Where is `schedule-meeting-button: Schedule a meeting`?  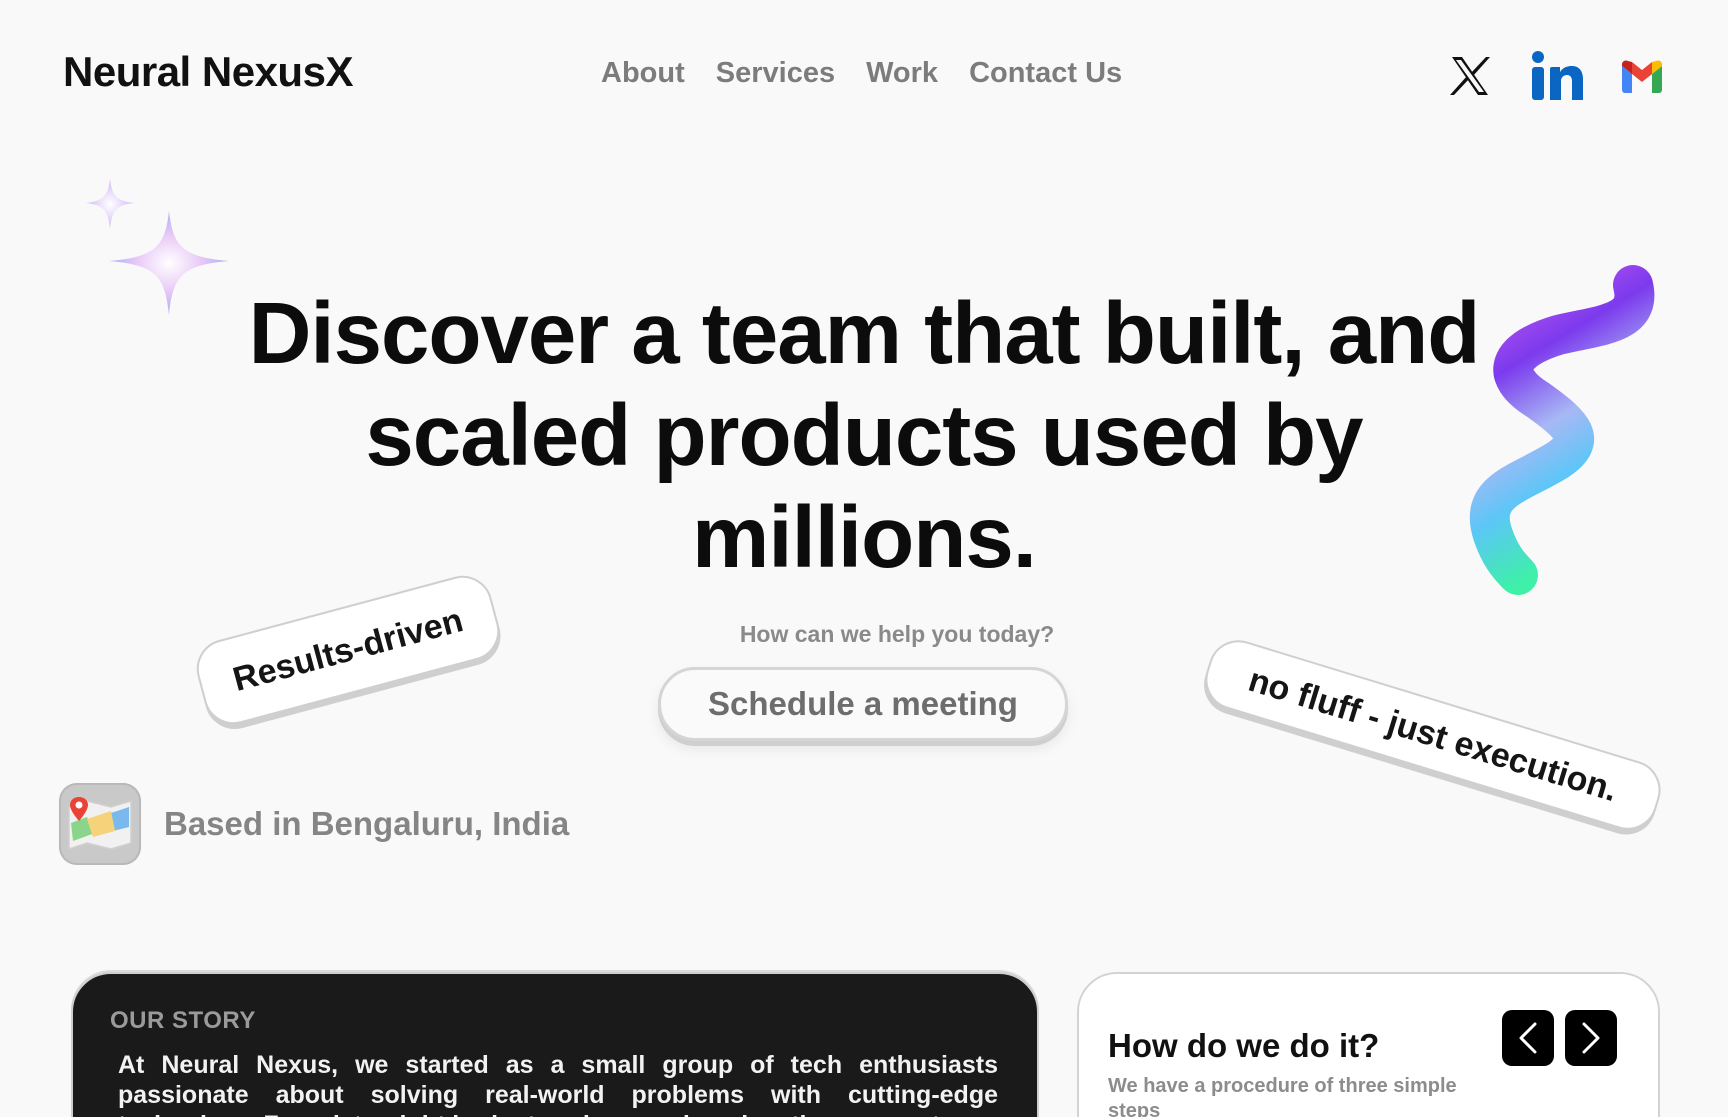 schedule-meeting-button: Schedule a meeting is located at coordinates (863, 704).